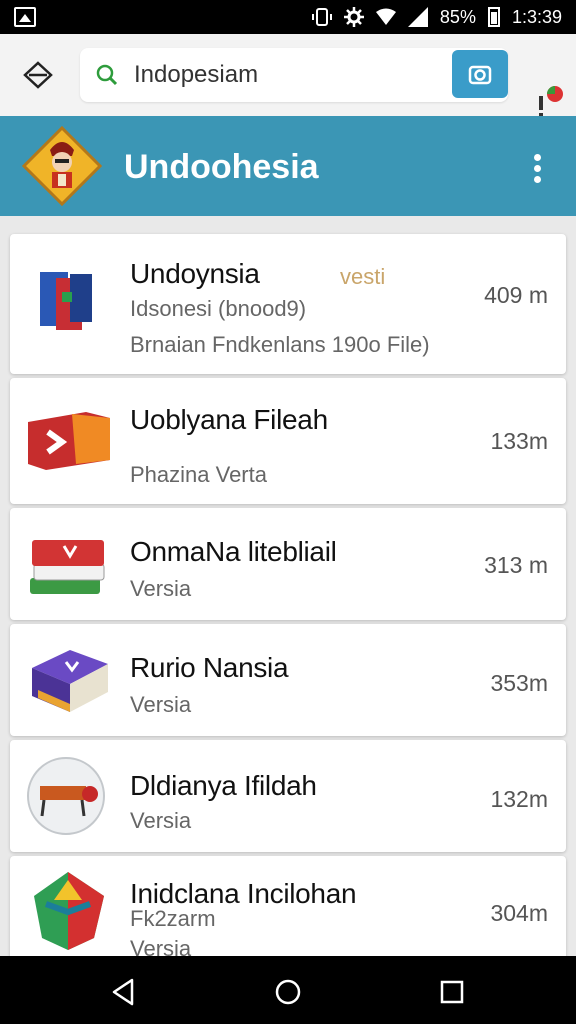 The height and width of the screenshot is (1024, 576). What do you see at coordinates (25, 17) in the screenshot?
I see `gallery-notification-icon` at bounding box center [25, 17].